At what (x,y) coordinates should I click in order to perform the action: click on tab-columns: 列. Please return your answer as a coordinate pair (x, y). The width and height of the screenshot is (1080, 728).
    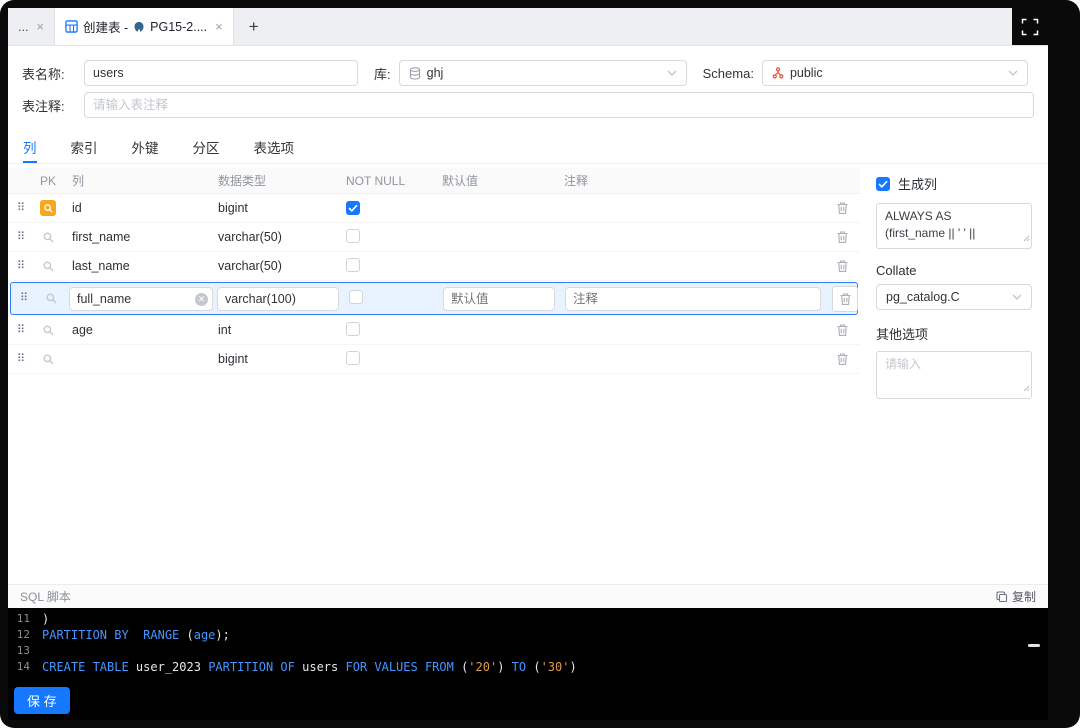
    Looking at the image, I should click on (30, 147).